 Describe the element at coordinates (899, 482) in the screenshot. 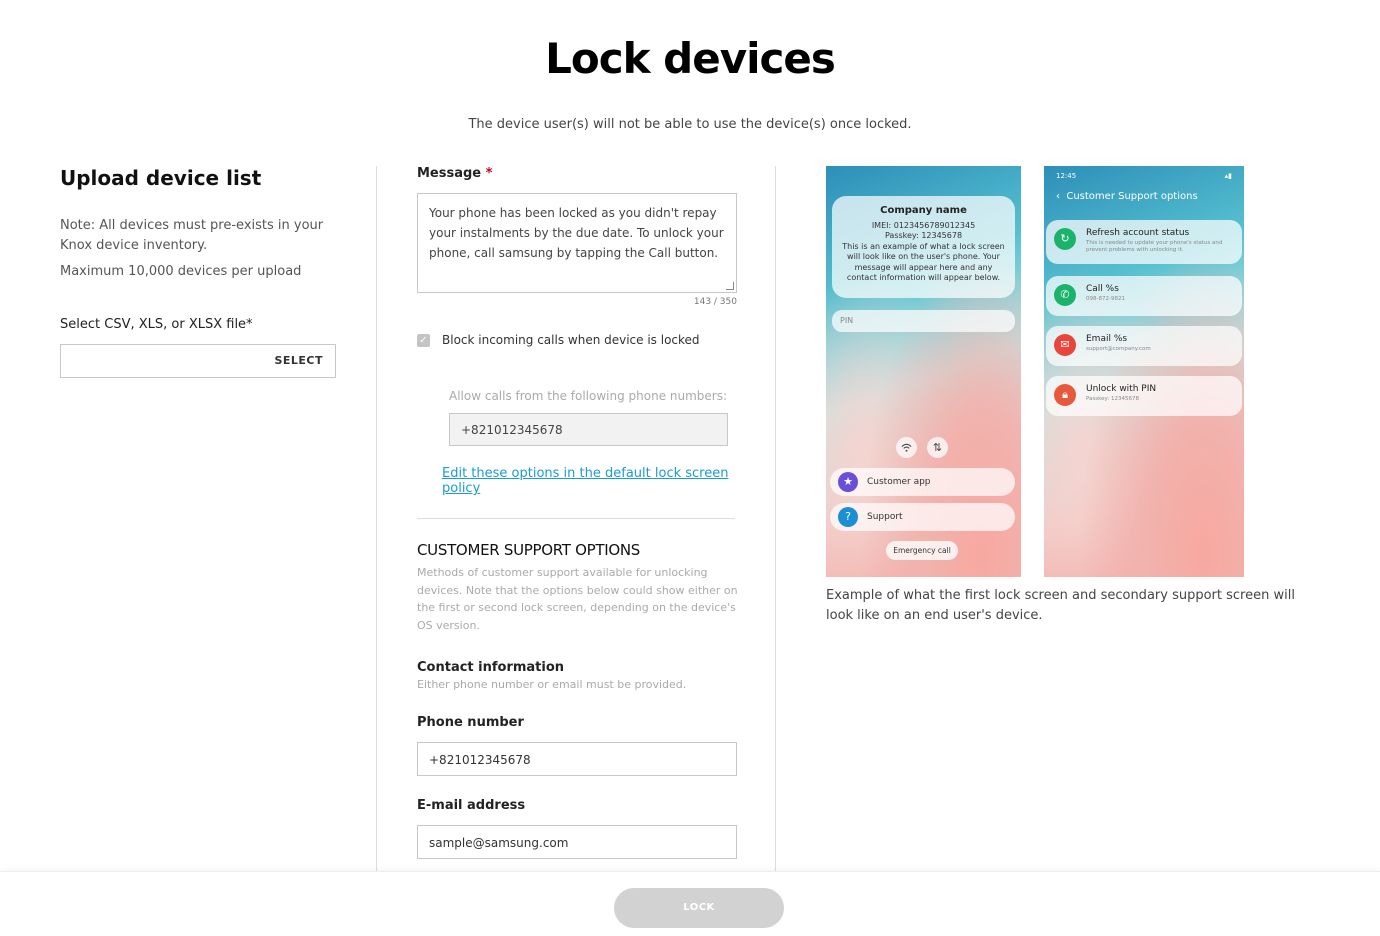

I see `customer-app-label: Customer app` at that location.